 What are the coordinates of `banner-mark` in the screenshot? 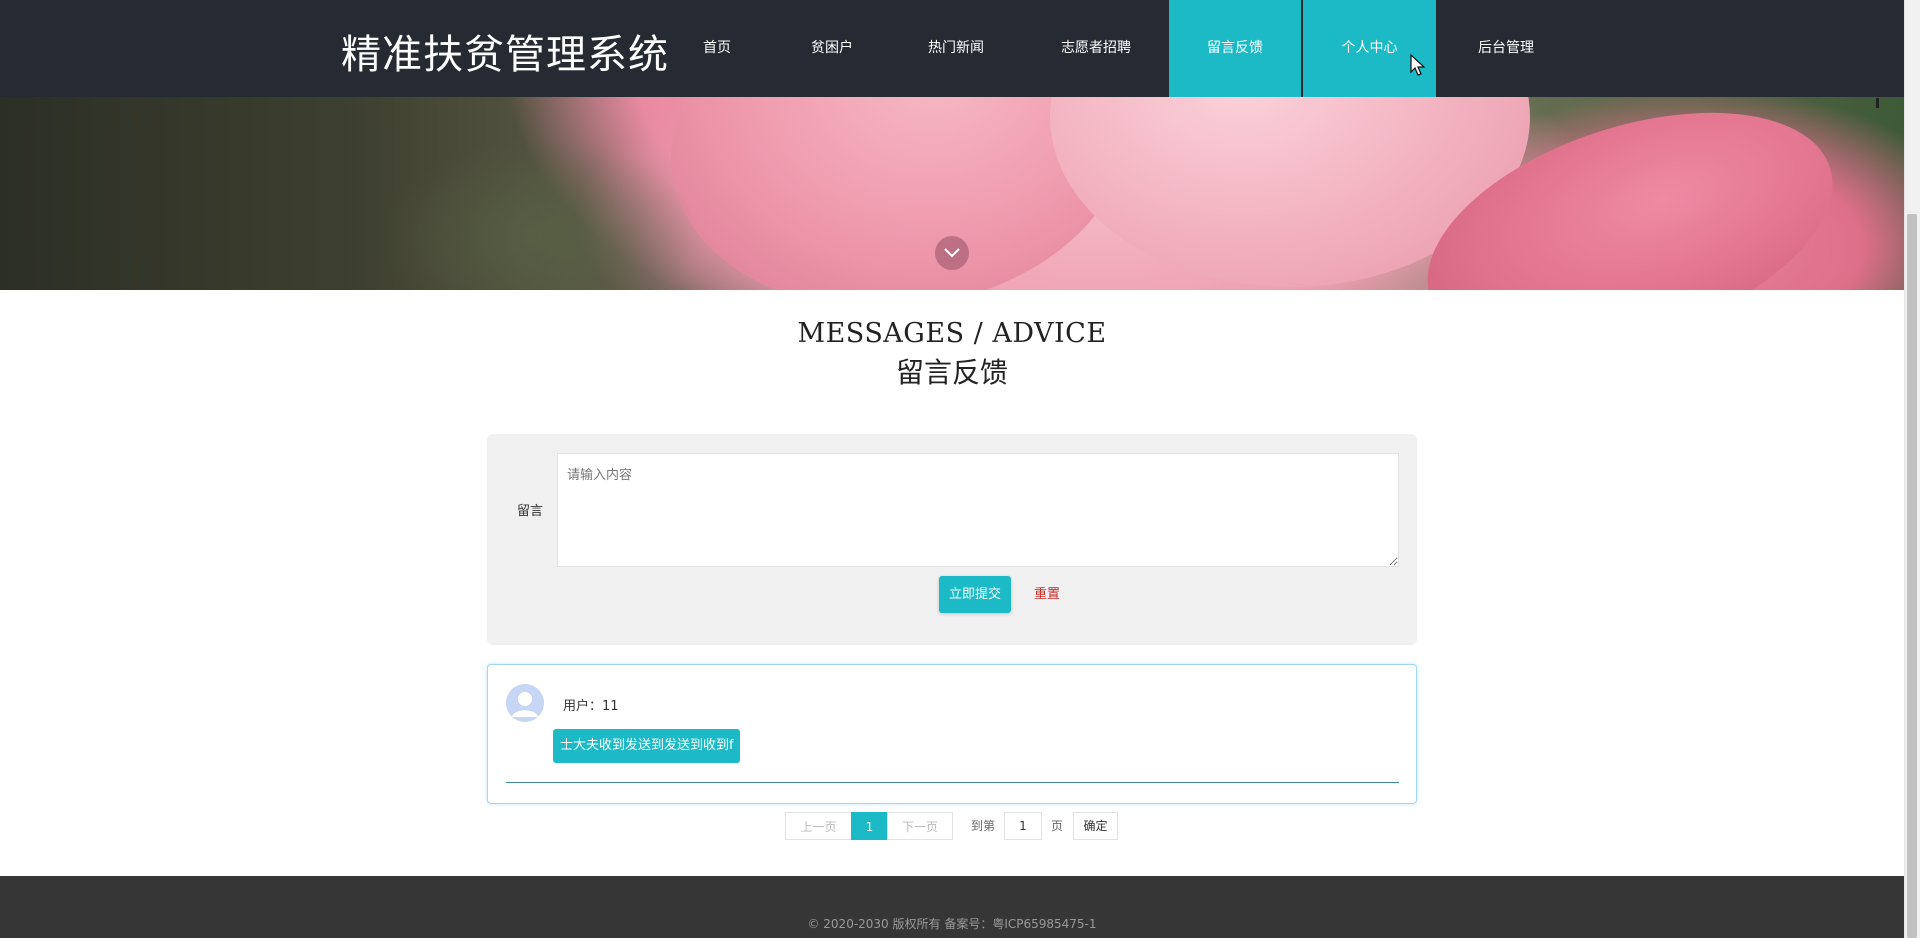 It's located at (1877, 103).